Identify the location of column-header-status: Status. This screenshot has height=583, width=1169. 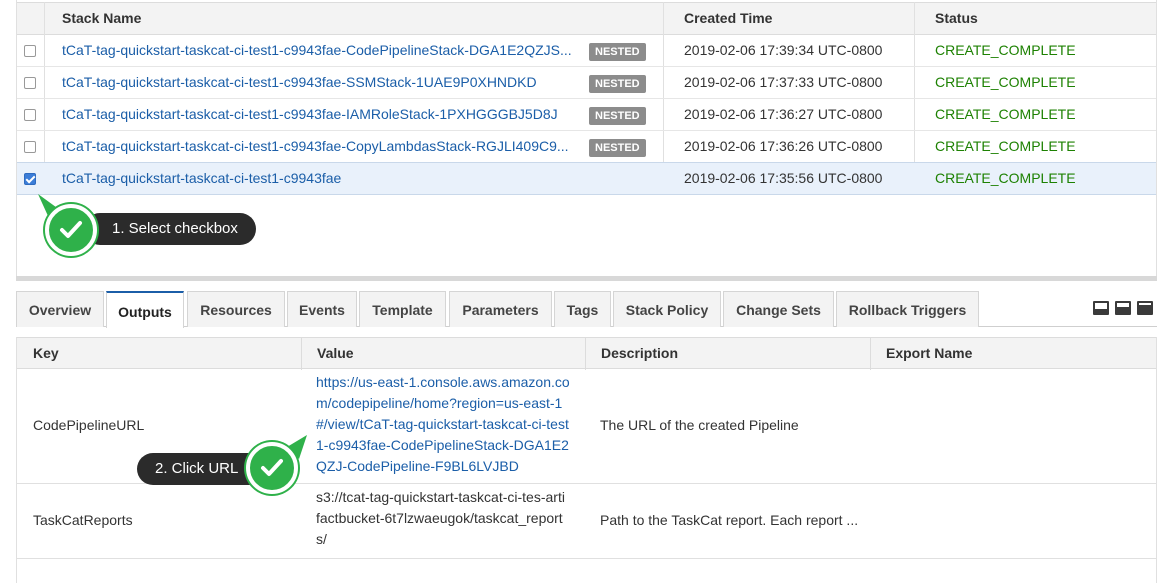
(956, 18).